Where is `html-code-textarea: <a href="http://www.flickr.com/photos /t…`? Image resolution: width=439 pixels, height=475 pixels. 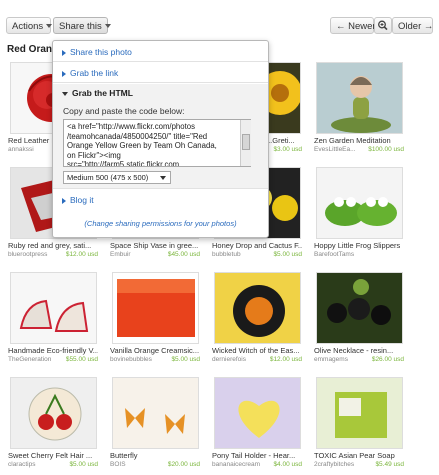
html-code-textarea: <a href="http://www.flickr.com/photos /t… is located at coordinates (157, 143).